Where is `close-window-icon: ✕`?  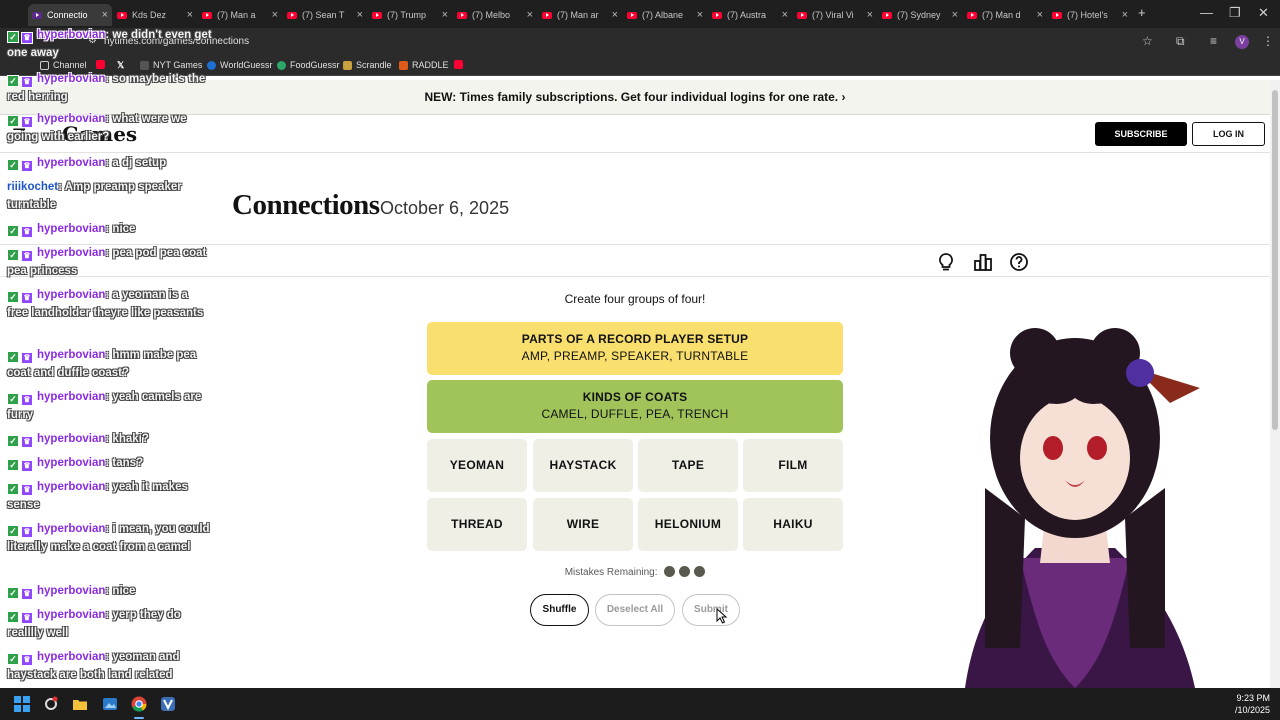
close-window-icon: ✕ is located at coordinates (1263, 13).